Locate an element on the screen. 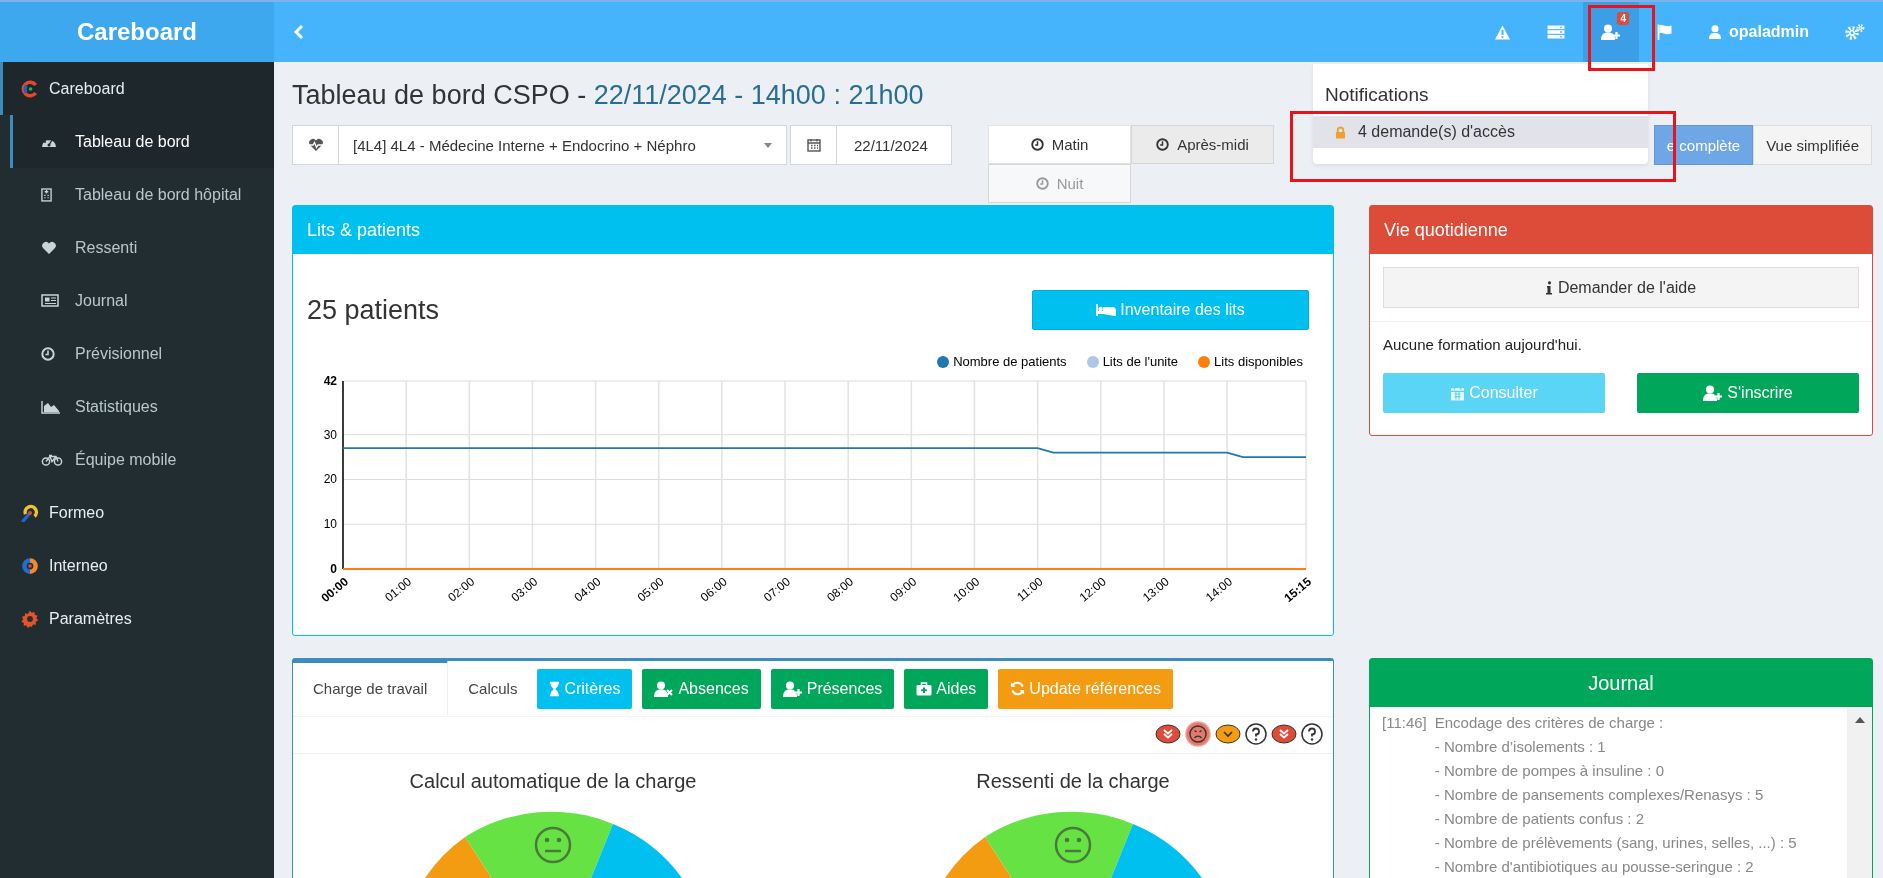 This screenshot has height=878, width=1883. legend-label: Lits disponibles is located at coordinates (1258, 361).